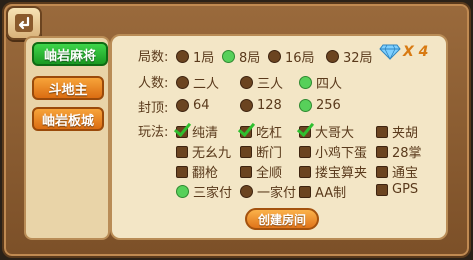 This screenshot has width=473, height=260. I want to click on rounds-option-1: 1局, so click(195, 56).